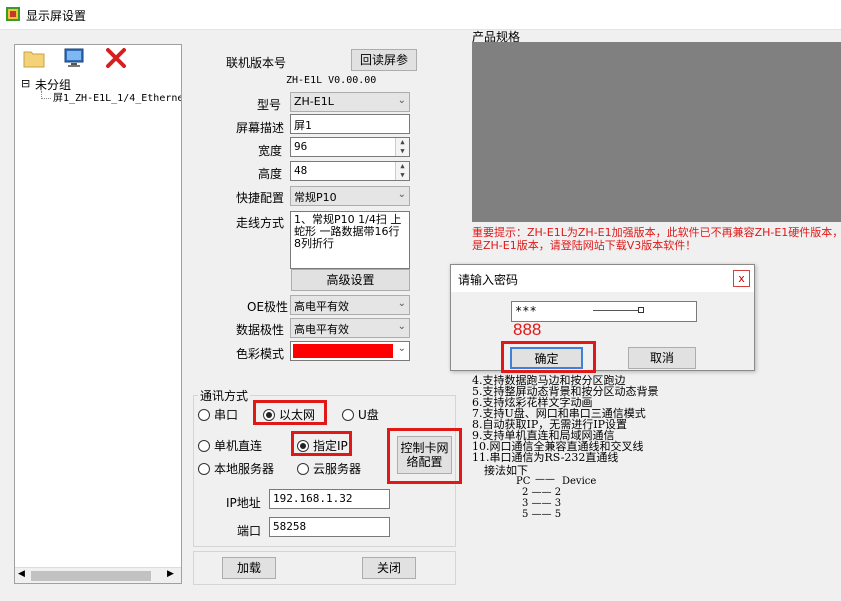 Image resolution: width=841 pixels, height=601 pixels. I want to click on radio-cloud-server: 云服务器, so click(329, 468).